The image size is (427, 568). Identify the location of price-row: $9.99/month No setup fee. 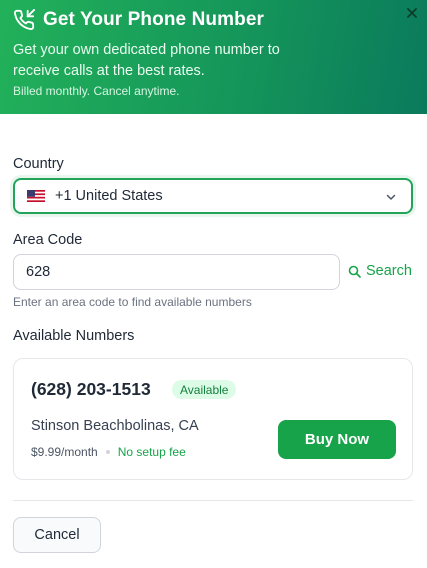
(108, 452).